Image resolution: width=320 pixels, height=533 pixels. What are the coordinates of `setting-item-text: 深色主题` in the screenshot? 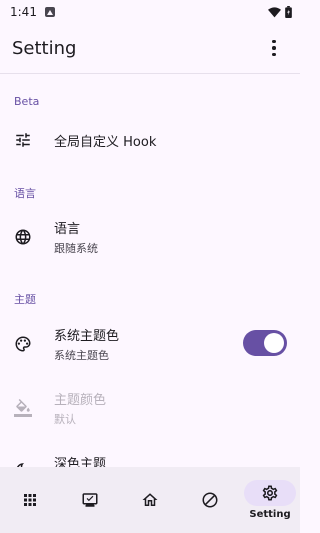 It's located at (80, 460).